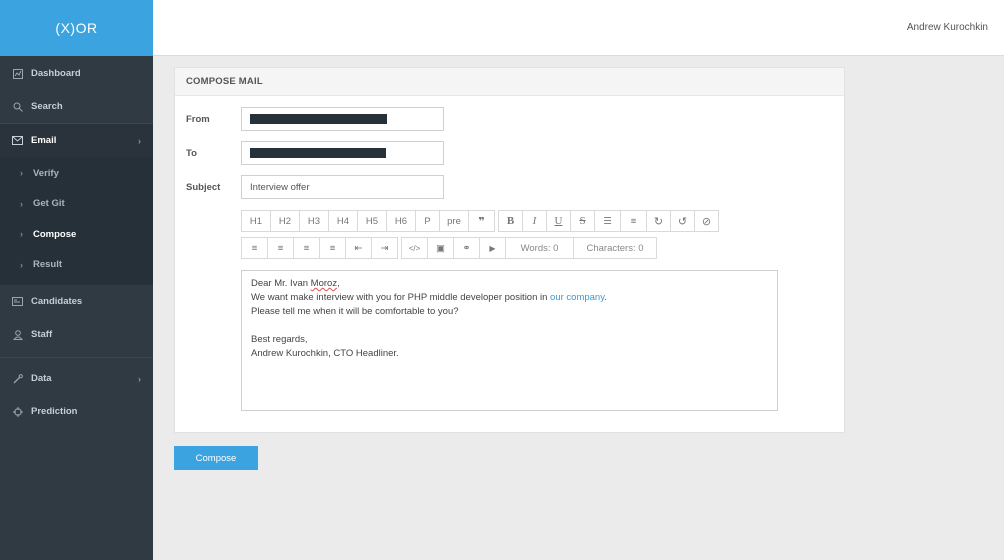 The height and width of the screenshot is (560, 1004). What do you see at coordinates (466, 248) in the screenshot?
I see `link-button: ⚭` at bounding box center [466, 248].